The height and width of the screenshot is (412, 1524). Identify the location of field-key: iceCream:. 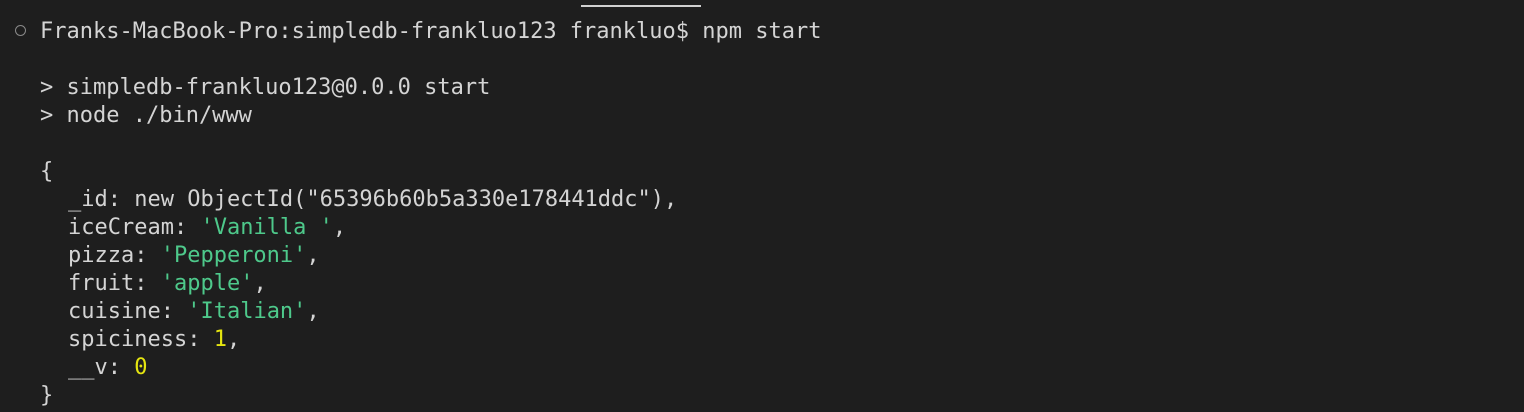
(134, 227).